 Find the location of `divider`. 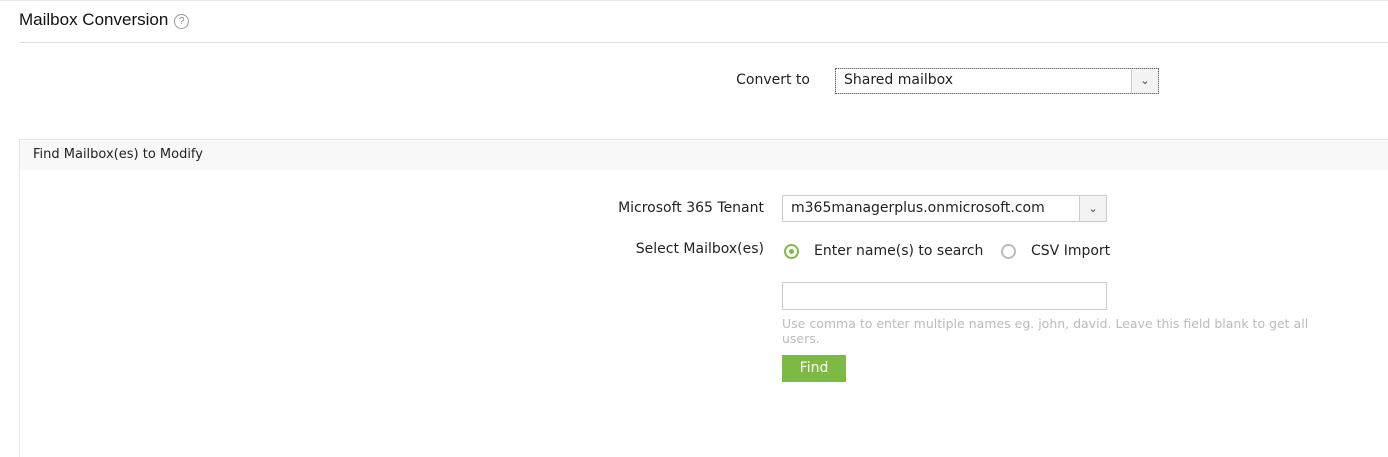

divider is located at coordinates (703, 42).